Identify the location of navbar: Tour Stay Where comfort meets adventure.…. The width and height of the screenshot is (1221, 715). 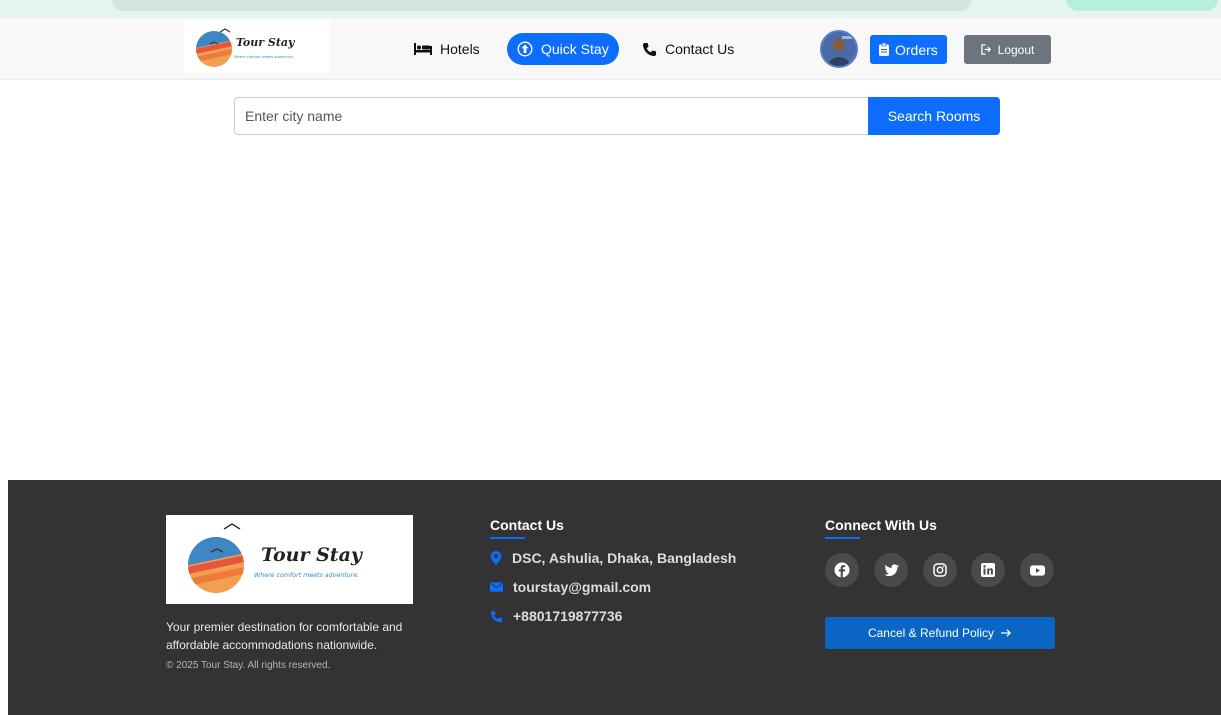
(610, 49).